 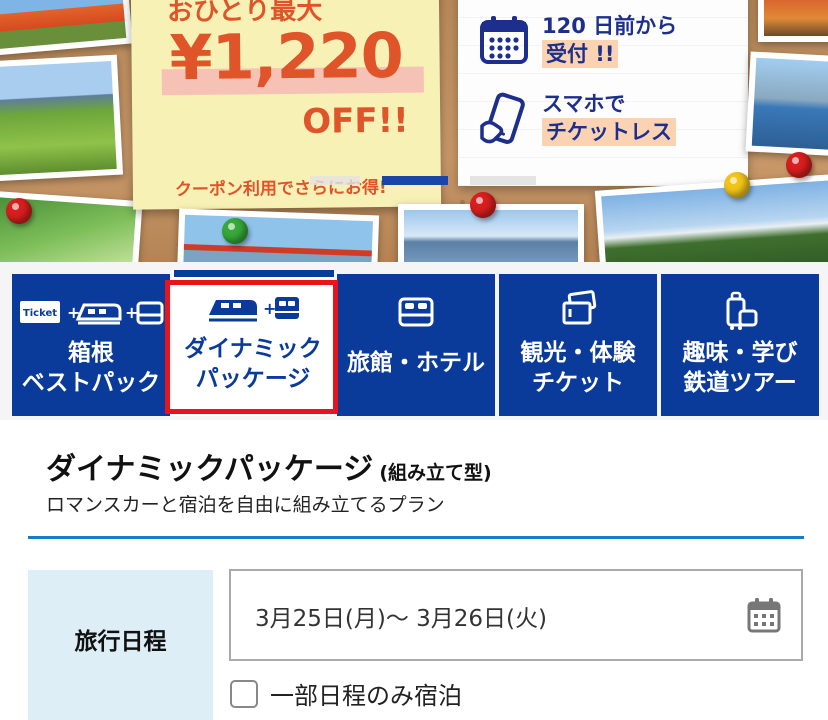 I want to click on travel-dates-field: 3月25日(月)〜 3月26日(火), so click(x=516, y=615).